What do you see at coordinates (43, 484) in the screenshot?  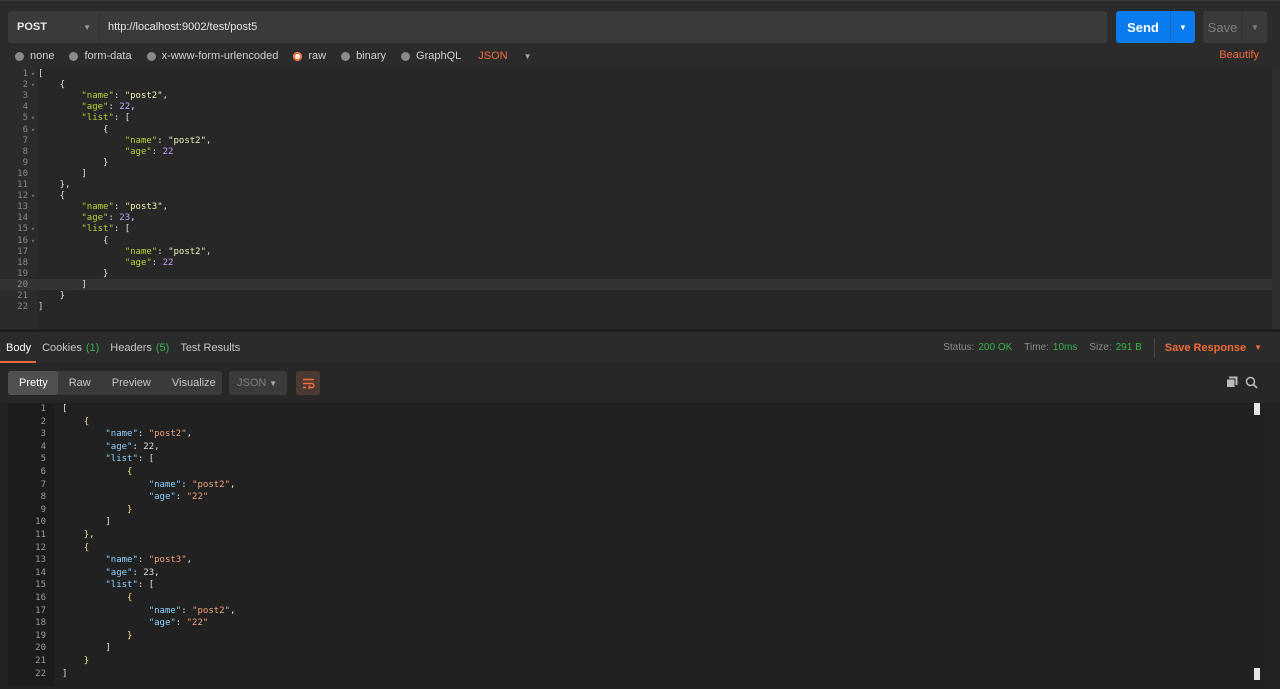 I see `line-number: 7` at bounding box center [43, 484].